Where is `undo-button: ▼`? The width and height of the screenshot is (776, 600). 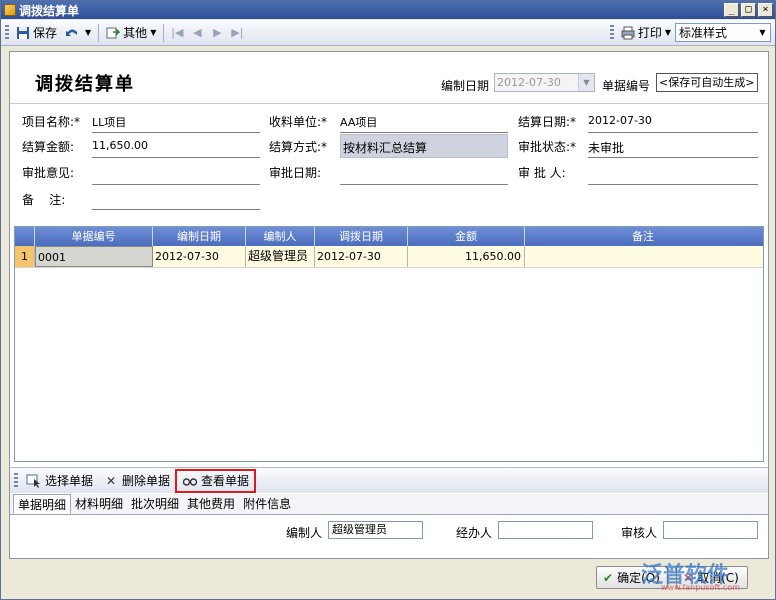 undo-button: ▼ is located at coordinates (78, 33).